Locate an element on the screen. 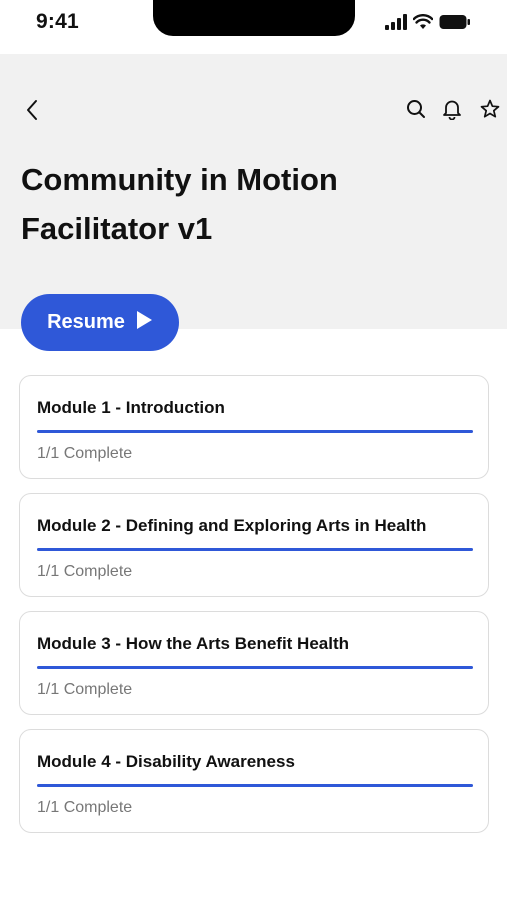 The image size is (507, 900). notifications-button is located at coordinates (452, 111).